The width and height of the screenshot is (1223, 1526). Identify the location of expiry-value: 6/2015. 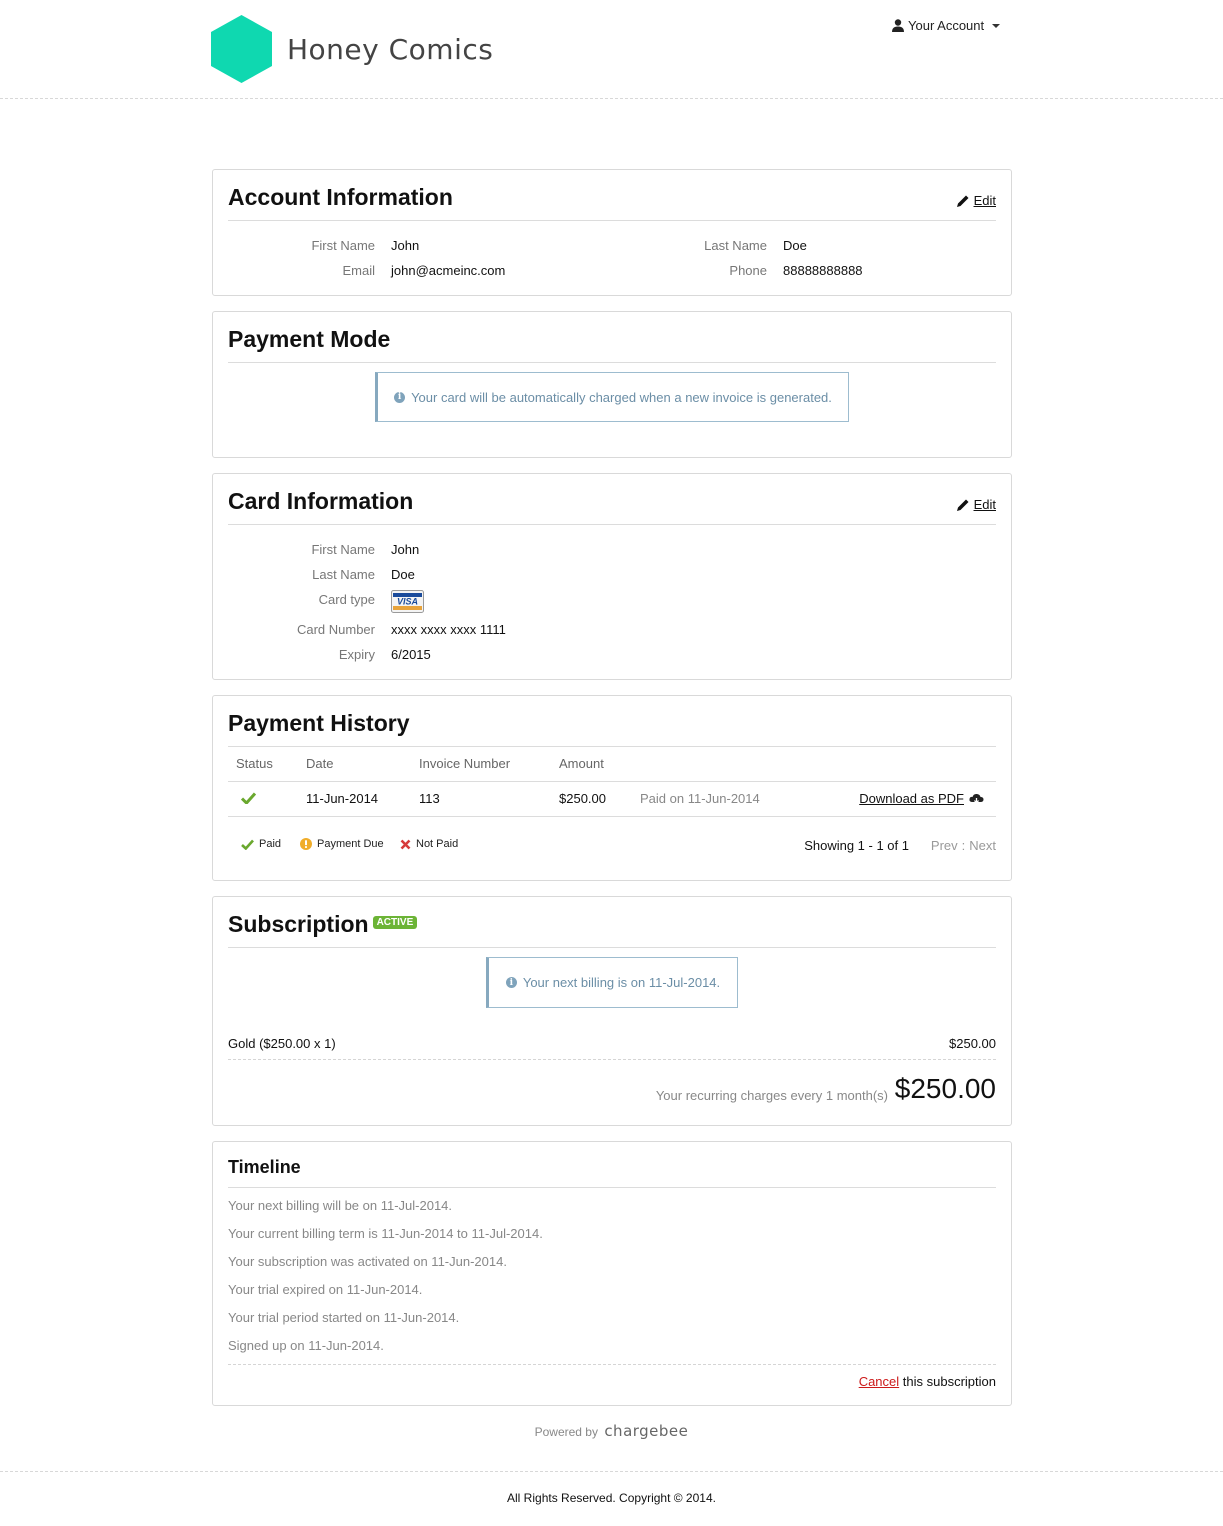
(411, 654).